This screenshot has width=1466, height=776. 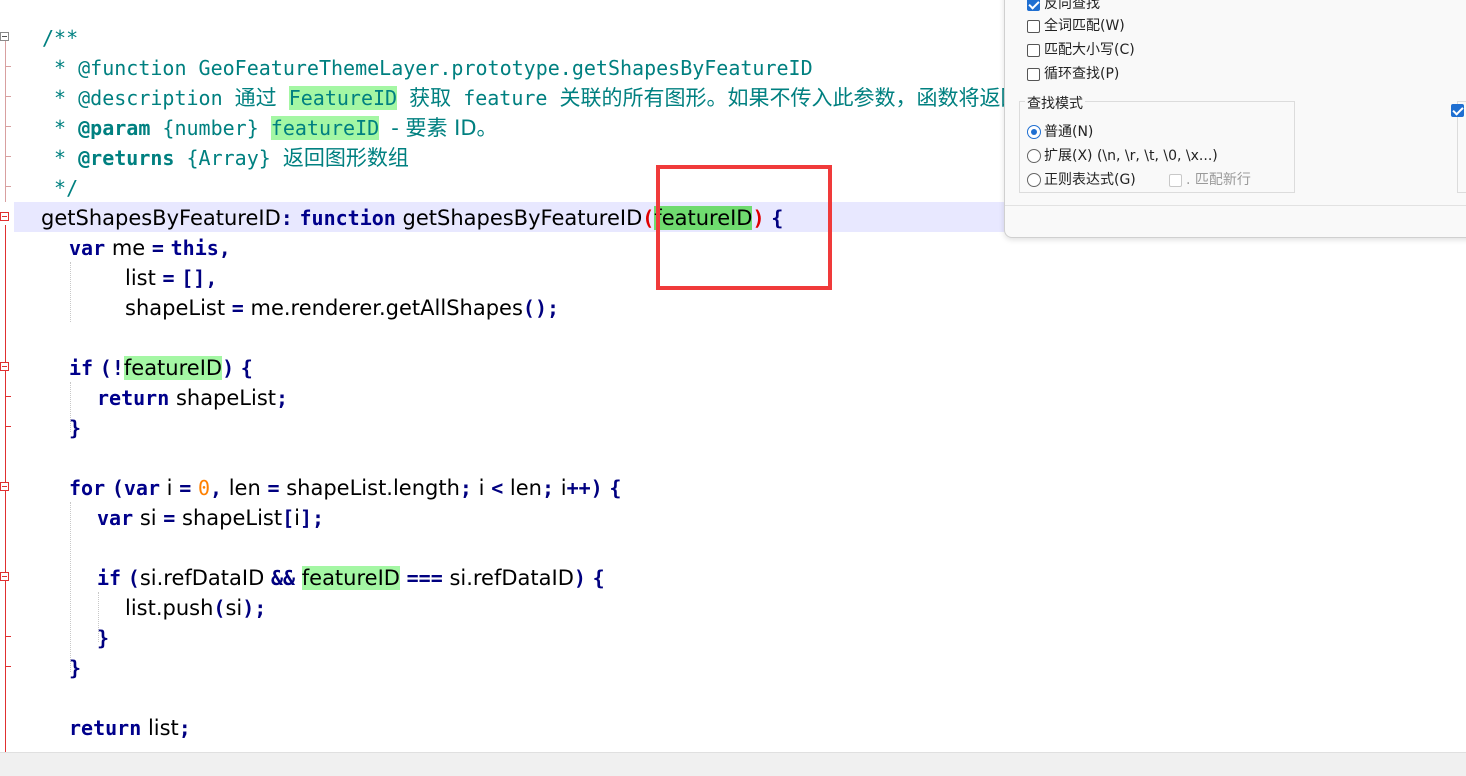 I want to click on reverse-search-option: 反向查找, so click(x=1063, y=7).